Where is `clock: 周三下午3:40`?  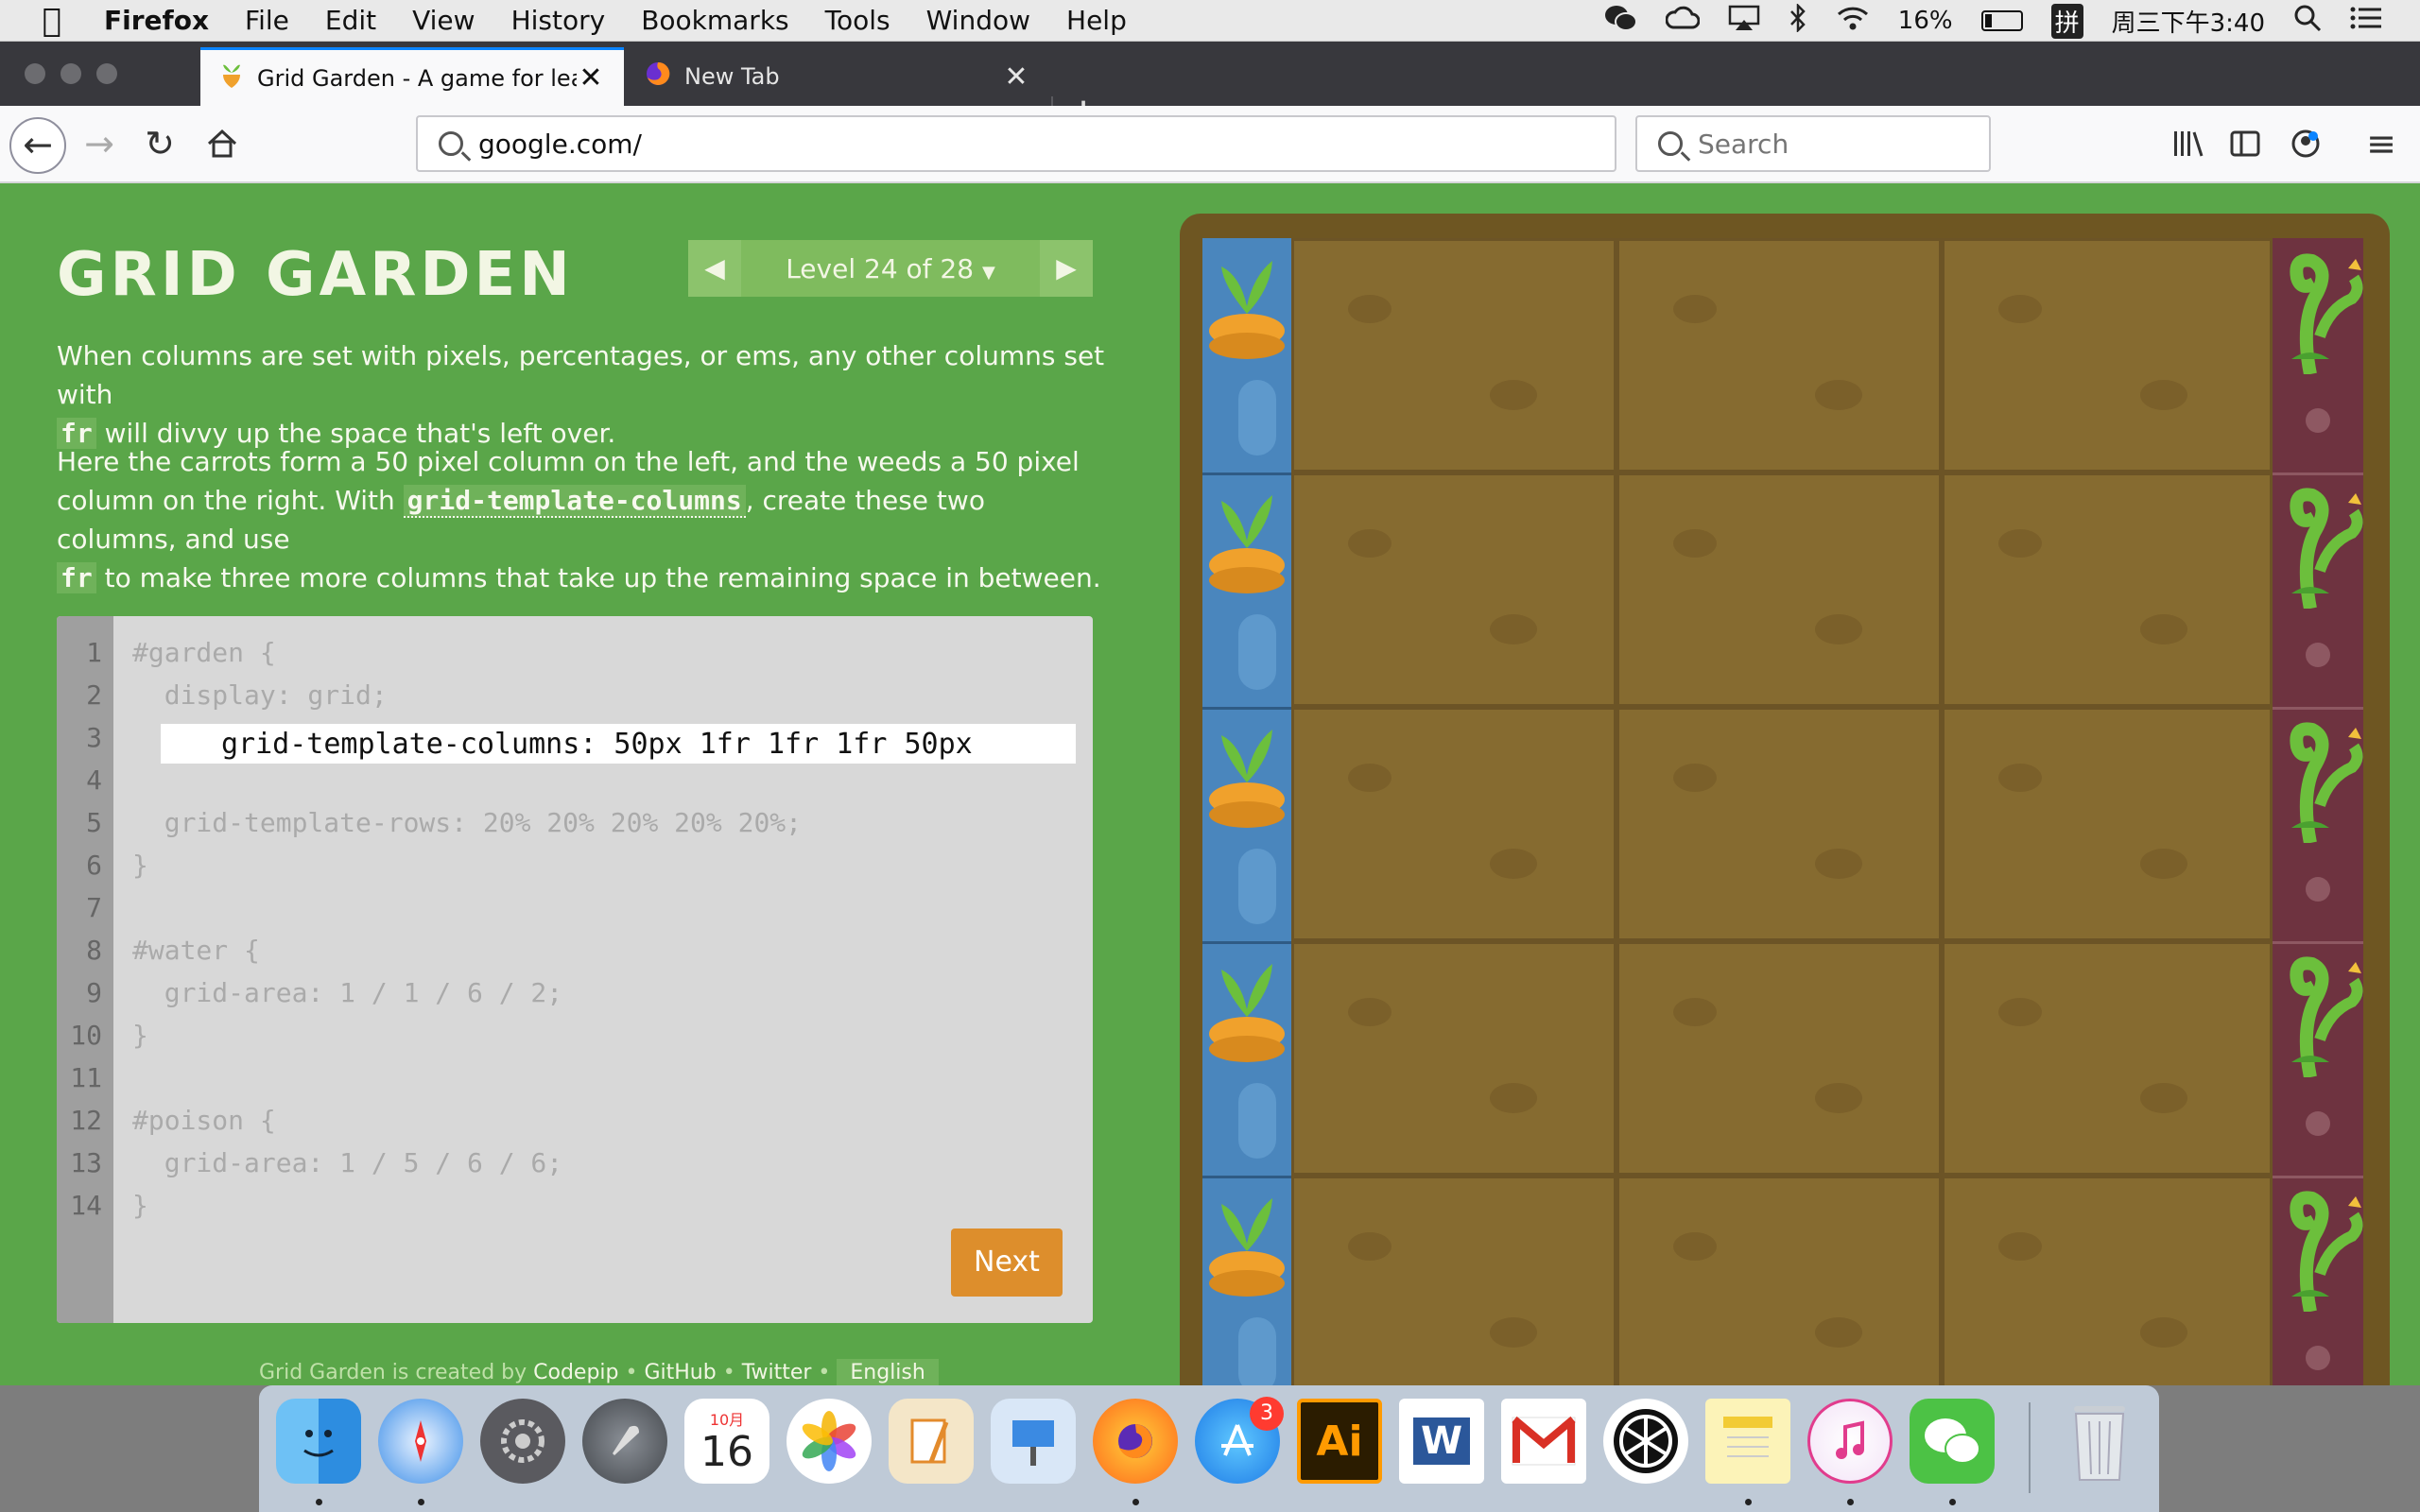 clock: 周三下午3:40 is located at coordinates (2188, 21).